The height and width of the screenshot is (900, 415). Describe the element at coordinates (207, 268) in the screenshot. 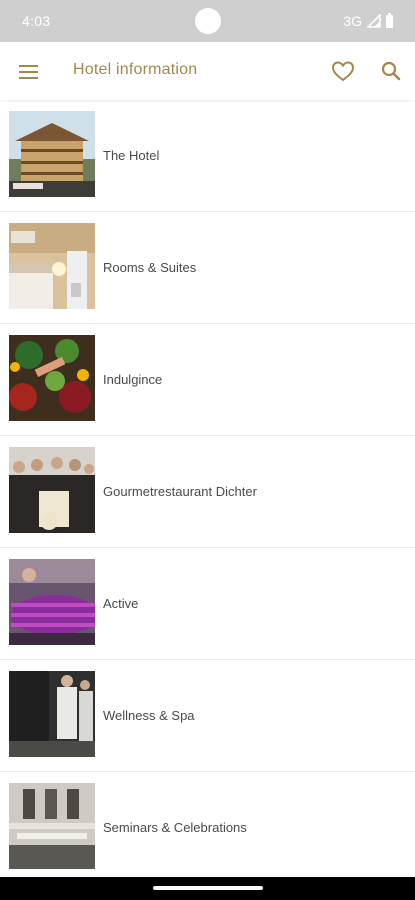

I see `list-item-rooms-suites: Rooms & Suites` at that location.